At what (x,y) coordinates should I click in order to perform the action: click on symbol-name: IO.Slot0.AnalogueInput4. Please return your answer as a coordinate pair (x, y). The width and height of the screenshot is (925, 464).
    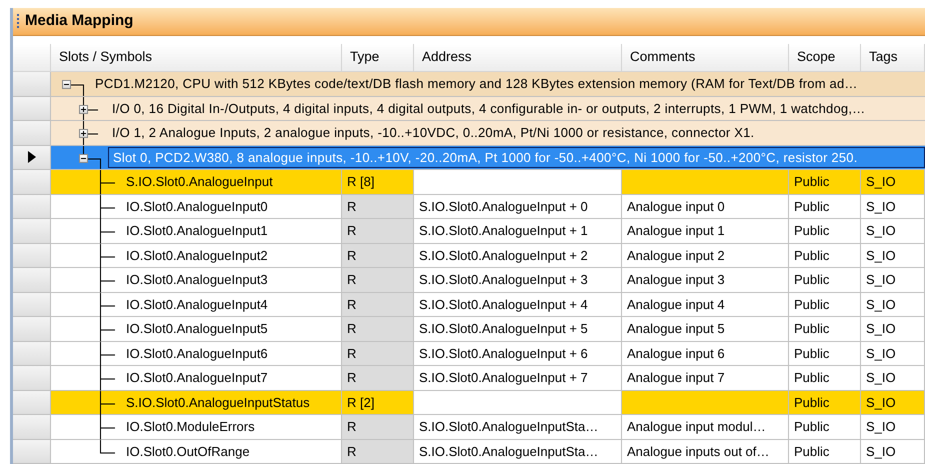
    Looking at the image, I should click on (197, 305).